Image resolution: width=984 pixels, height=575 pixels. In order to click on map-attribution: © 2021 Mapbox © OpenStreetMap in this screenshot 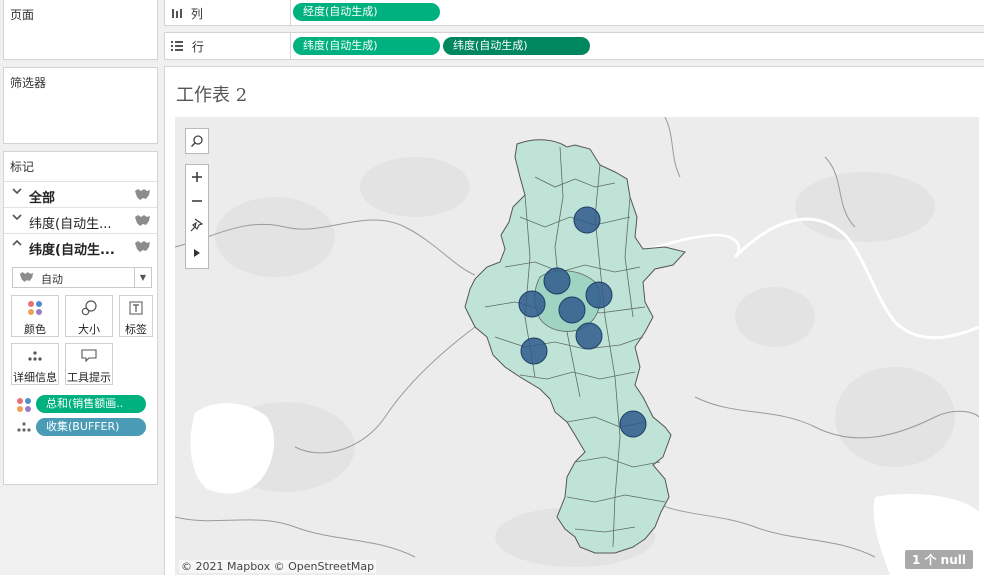, I will do `click(278, 566)`.